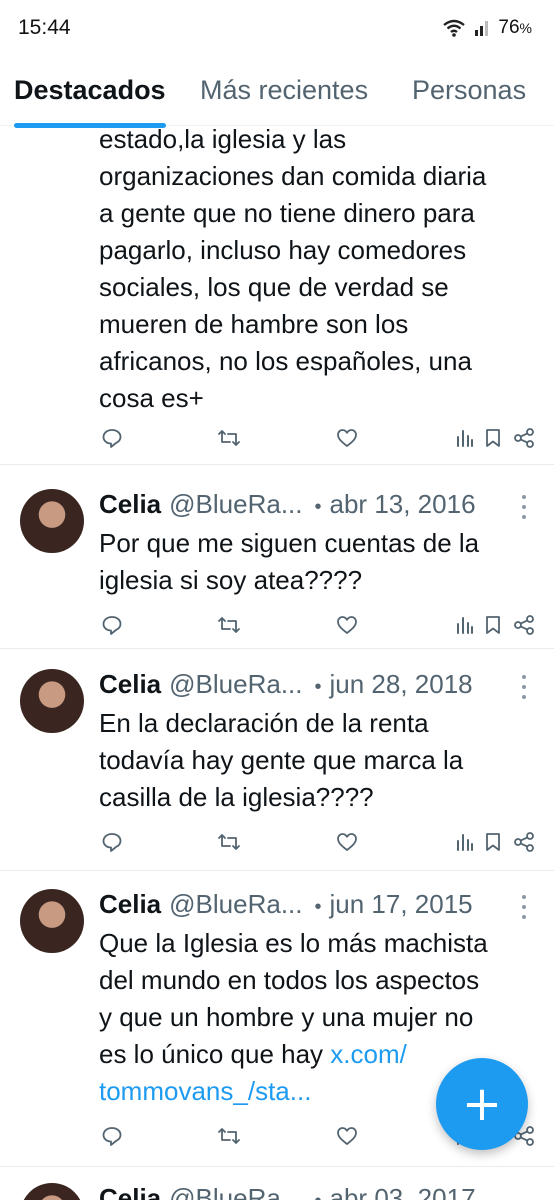 The image size is (554, 1200). What do you see at coordinates (90, 125) in the screenshot?
I see `active-tab-indicator` at bounding box center [90, 125].